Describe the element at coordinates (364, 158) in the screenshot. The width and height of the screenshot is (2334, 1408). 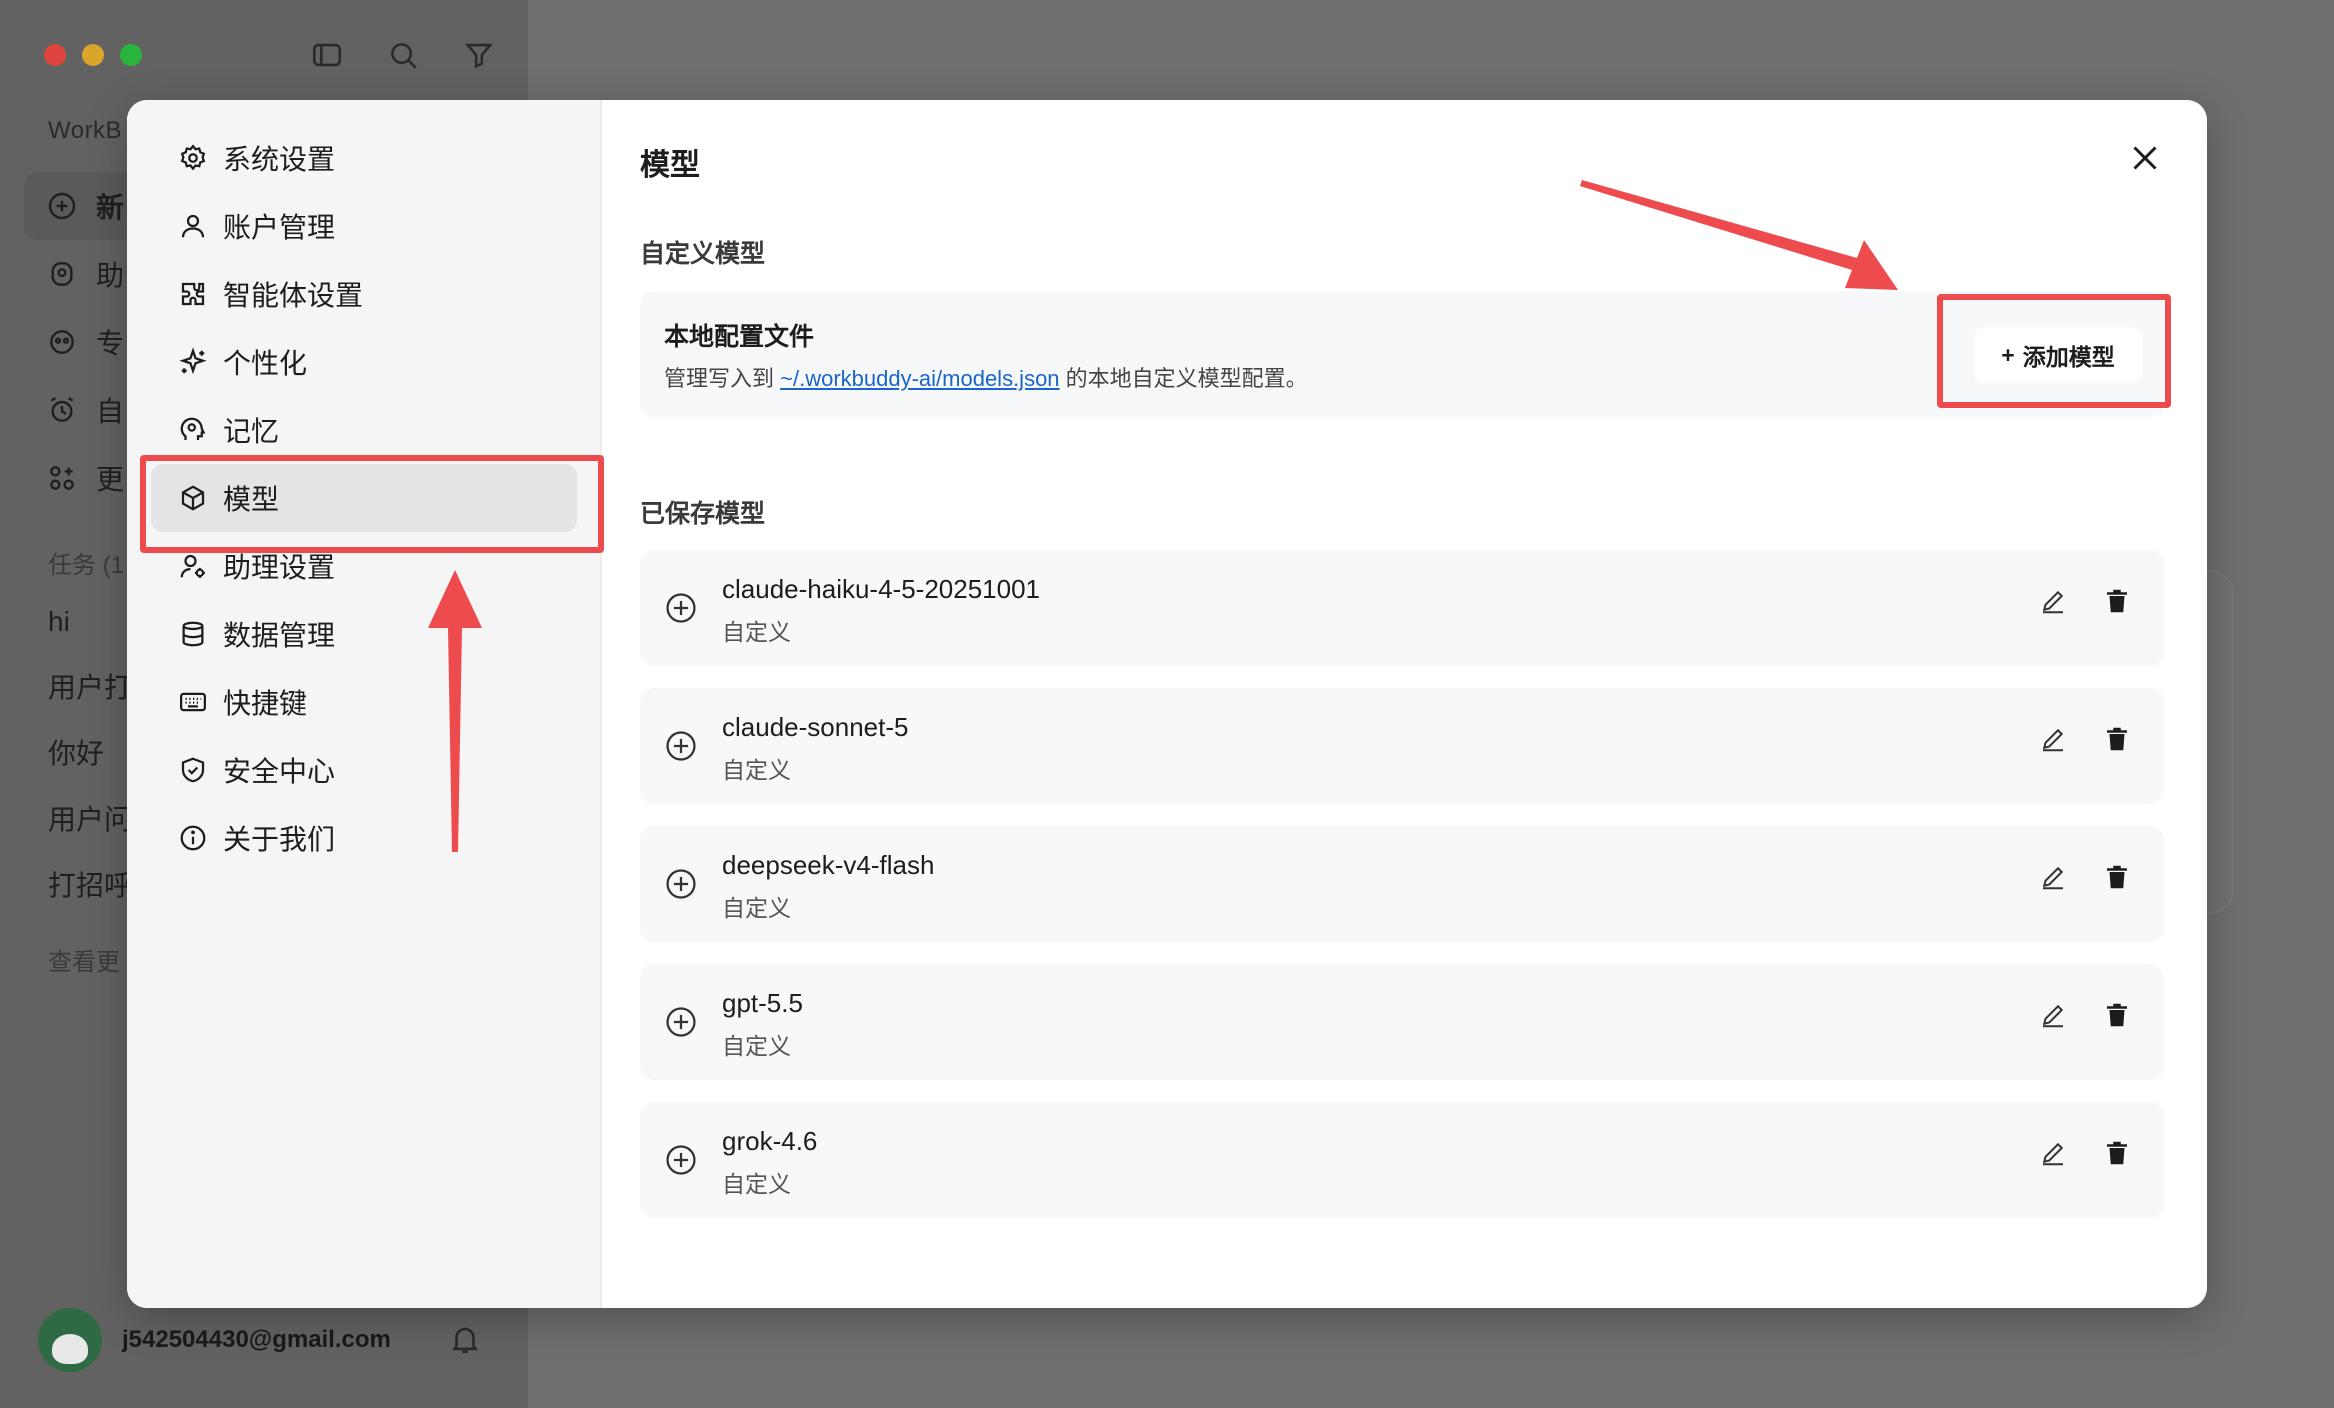
I see `nav-item-system-settings: 系统设置` at that location.